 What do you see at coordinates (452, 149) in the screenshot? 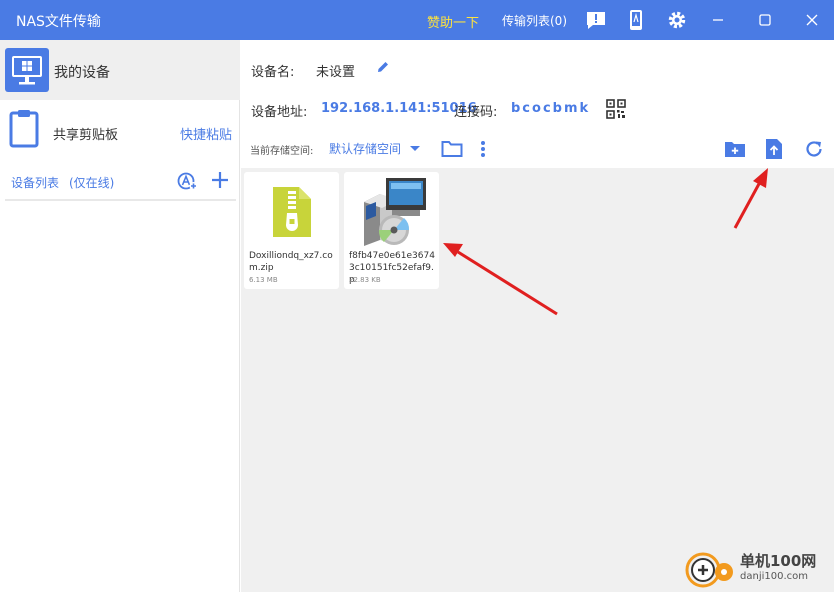
I see `folder-icon` at bounding box center [452, 149].